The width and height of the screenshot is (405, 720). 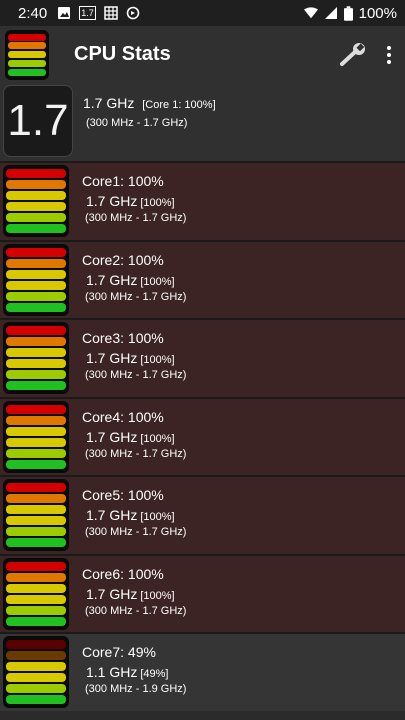 What do you see at coordinates (136, 689) in the screenshot?
I see `core-range: (300 MHz - 1.9 GHz)` at bounding box center [136, 689].